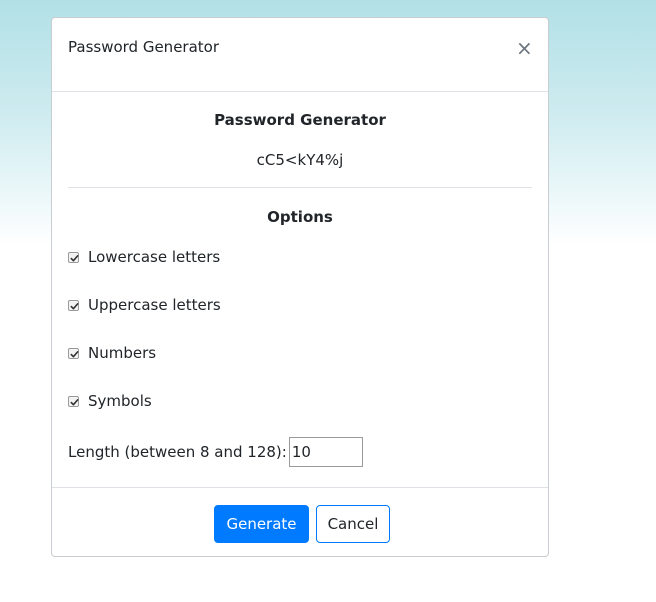  I want to click on uppercase-checkbox, so click(73, 305).